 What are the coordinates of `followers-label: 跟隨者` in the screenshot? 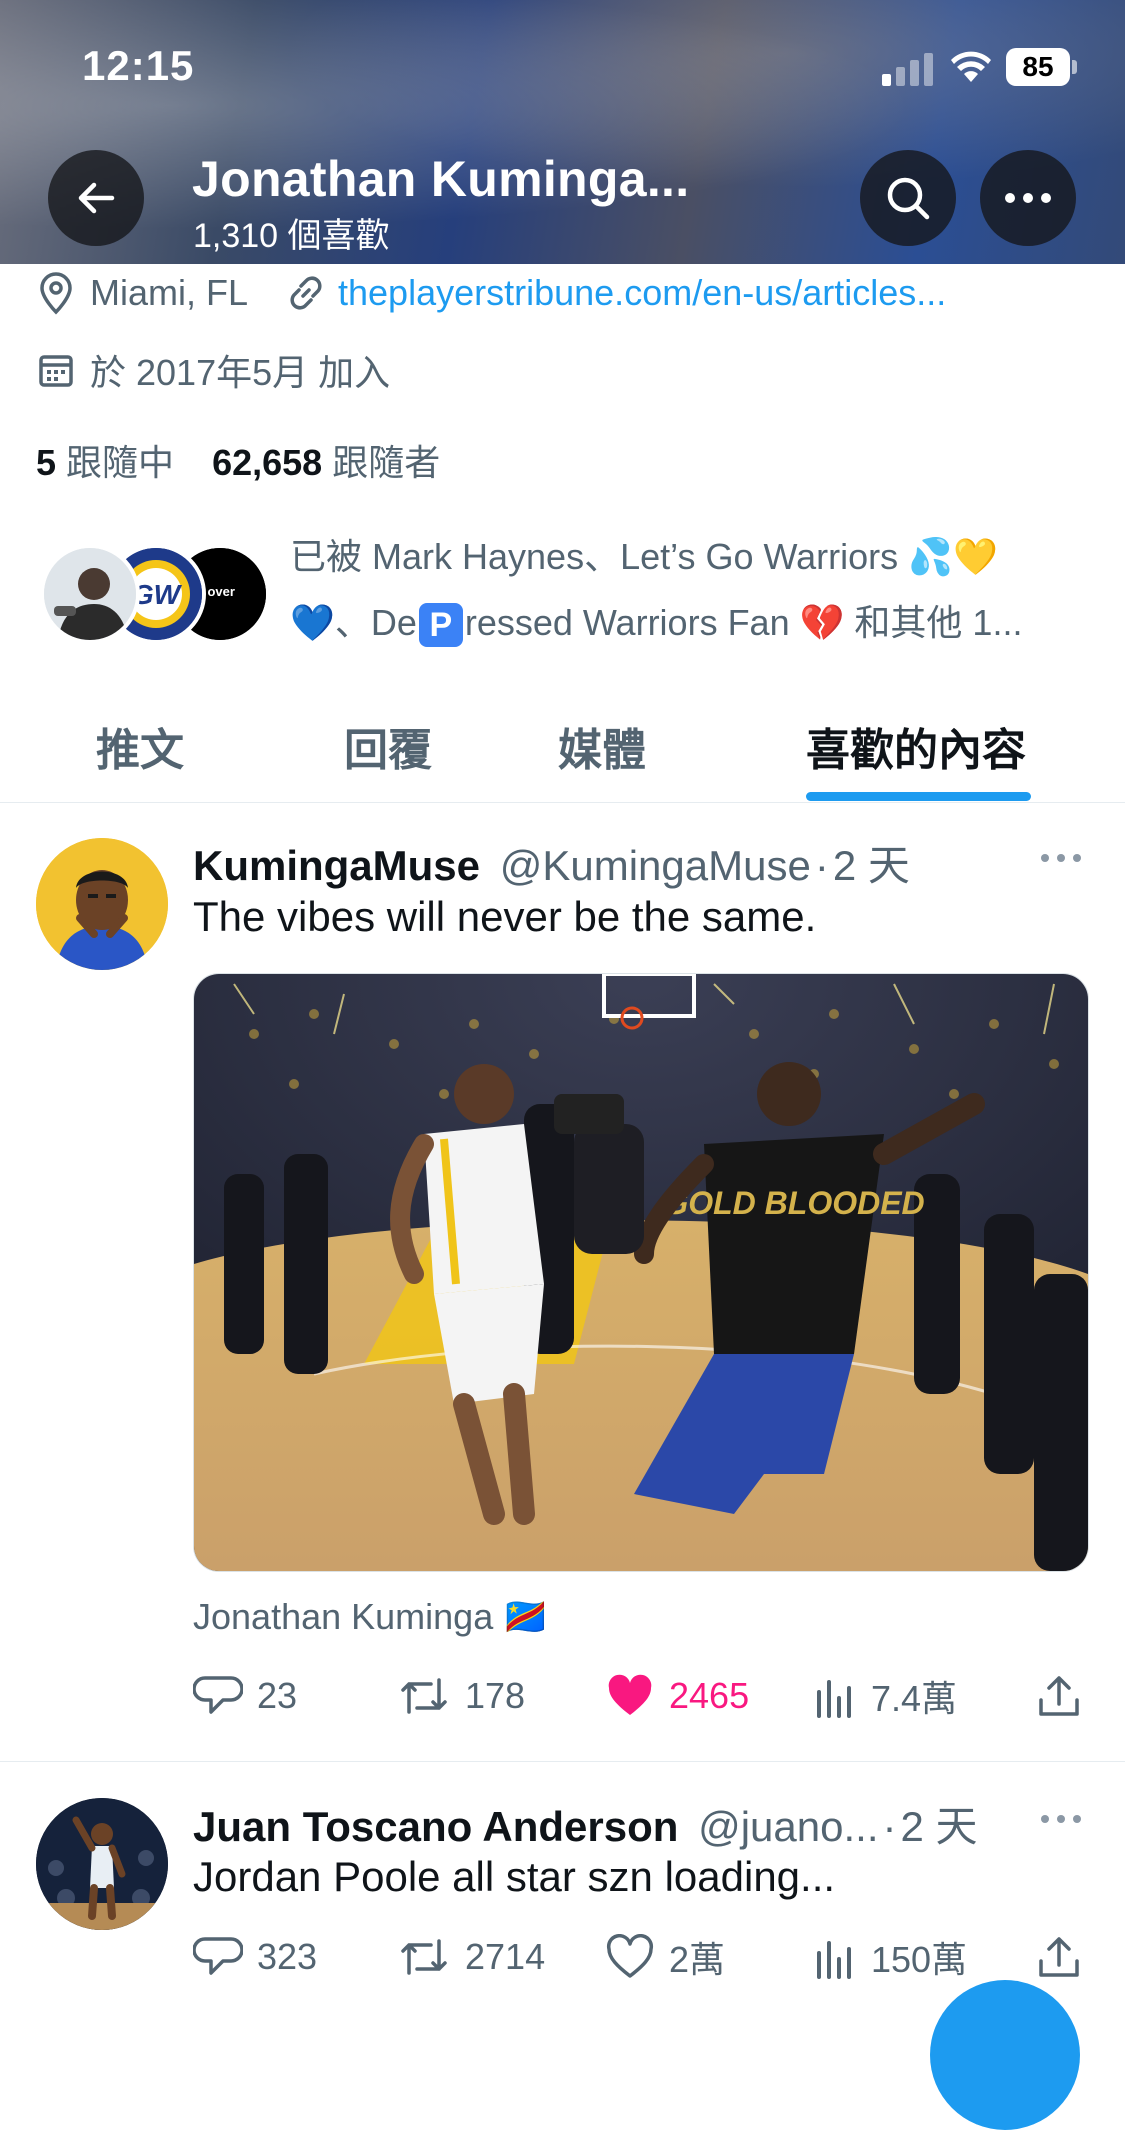 It's located at (386, 462).